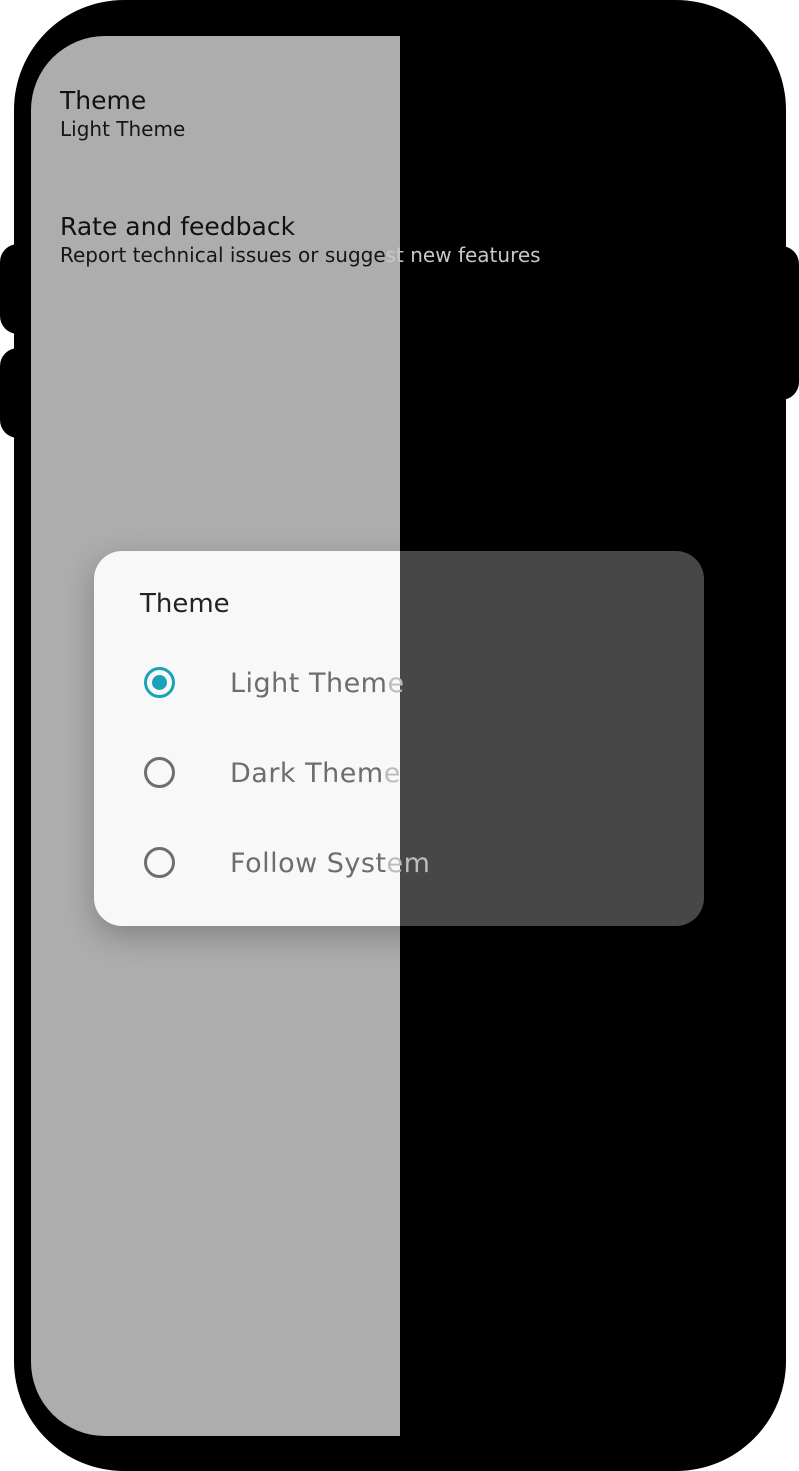 Image resolution: width=799 pixels, height=1471 pixels. I want to click on setting-theme-subtitle: Light Theme, so click(123, 129).